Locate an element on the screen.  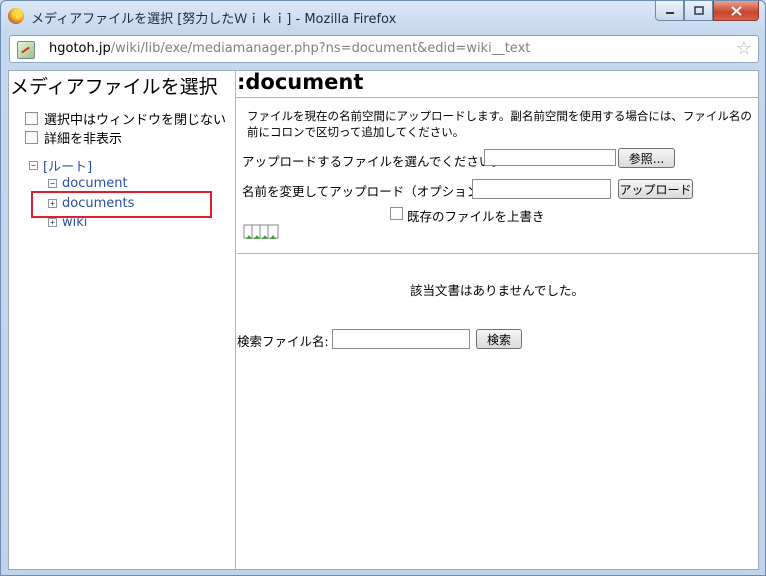
file-input is located at coordinates (550, 157).